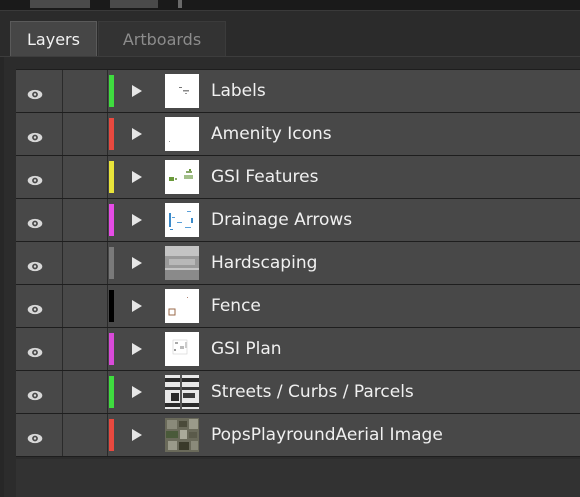 The height and width of the screenshot is (497, 580). What do you see at coordinates (53, 38) in the screenshot?
I see `tab-layers: Layers` at bounding box center [53, 38].